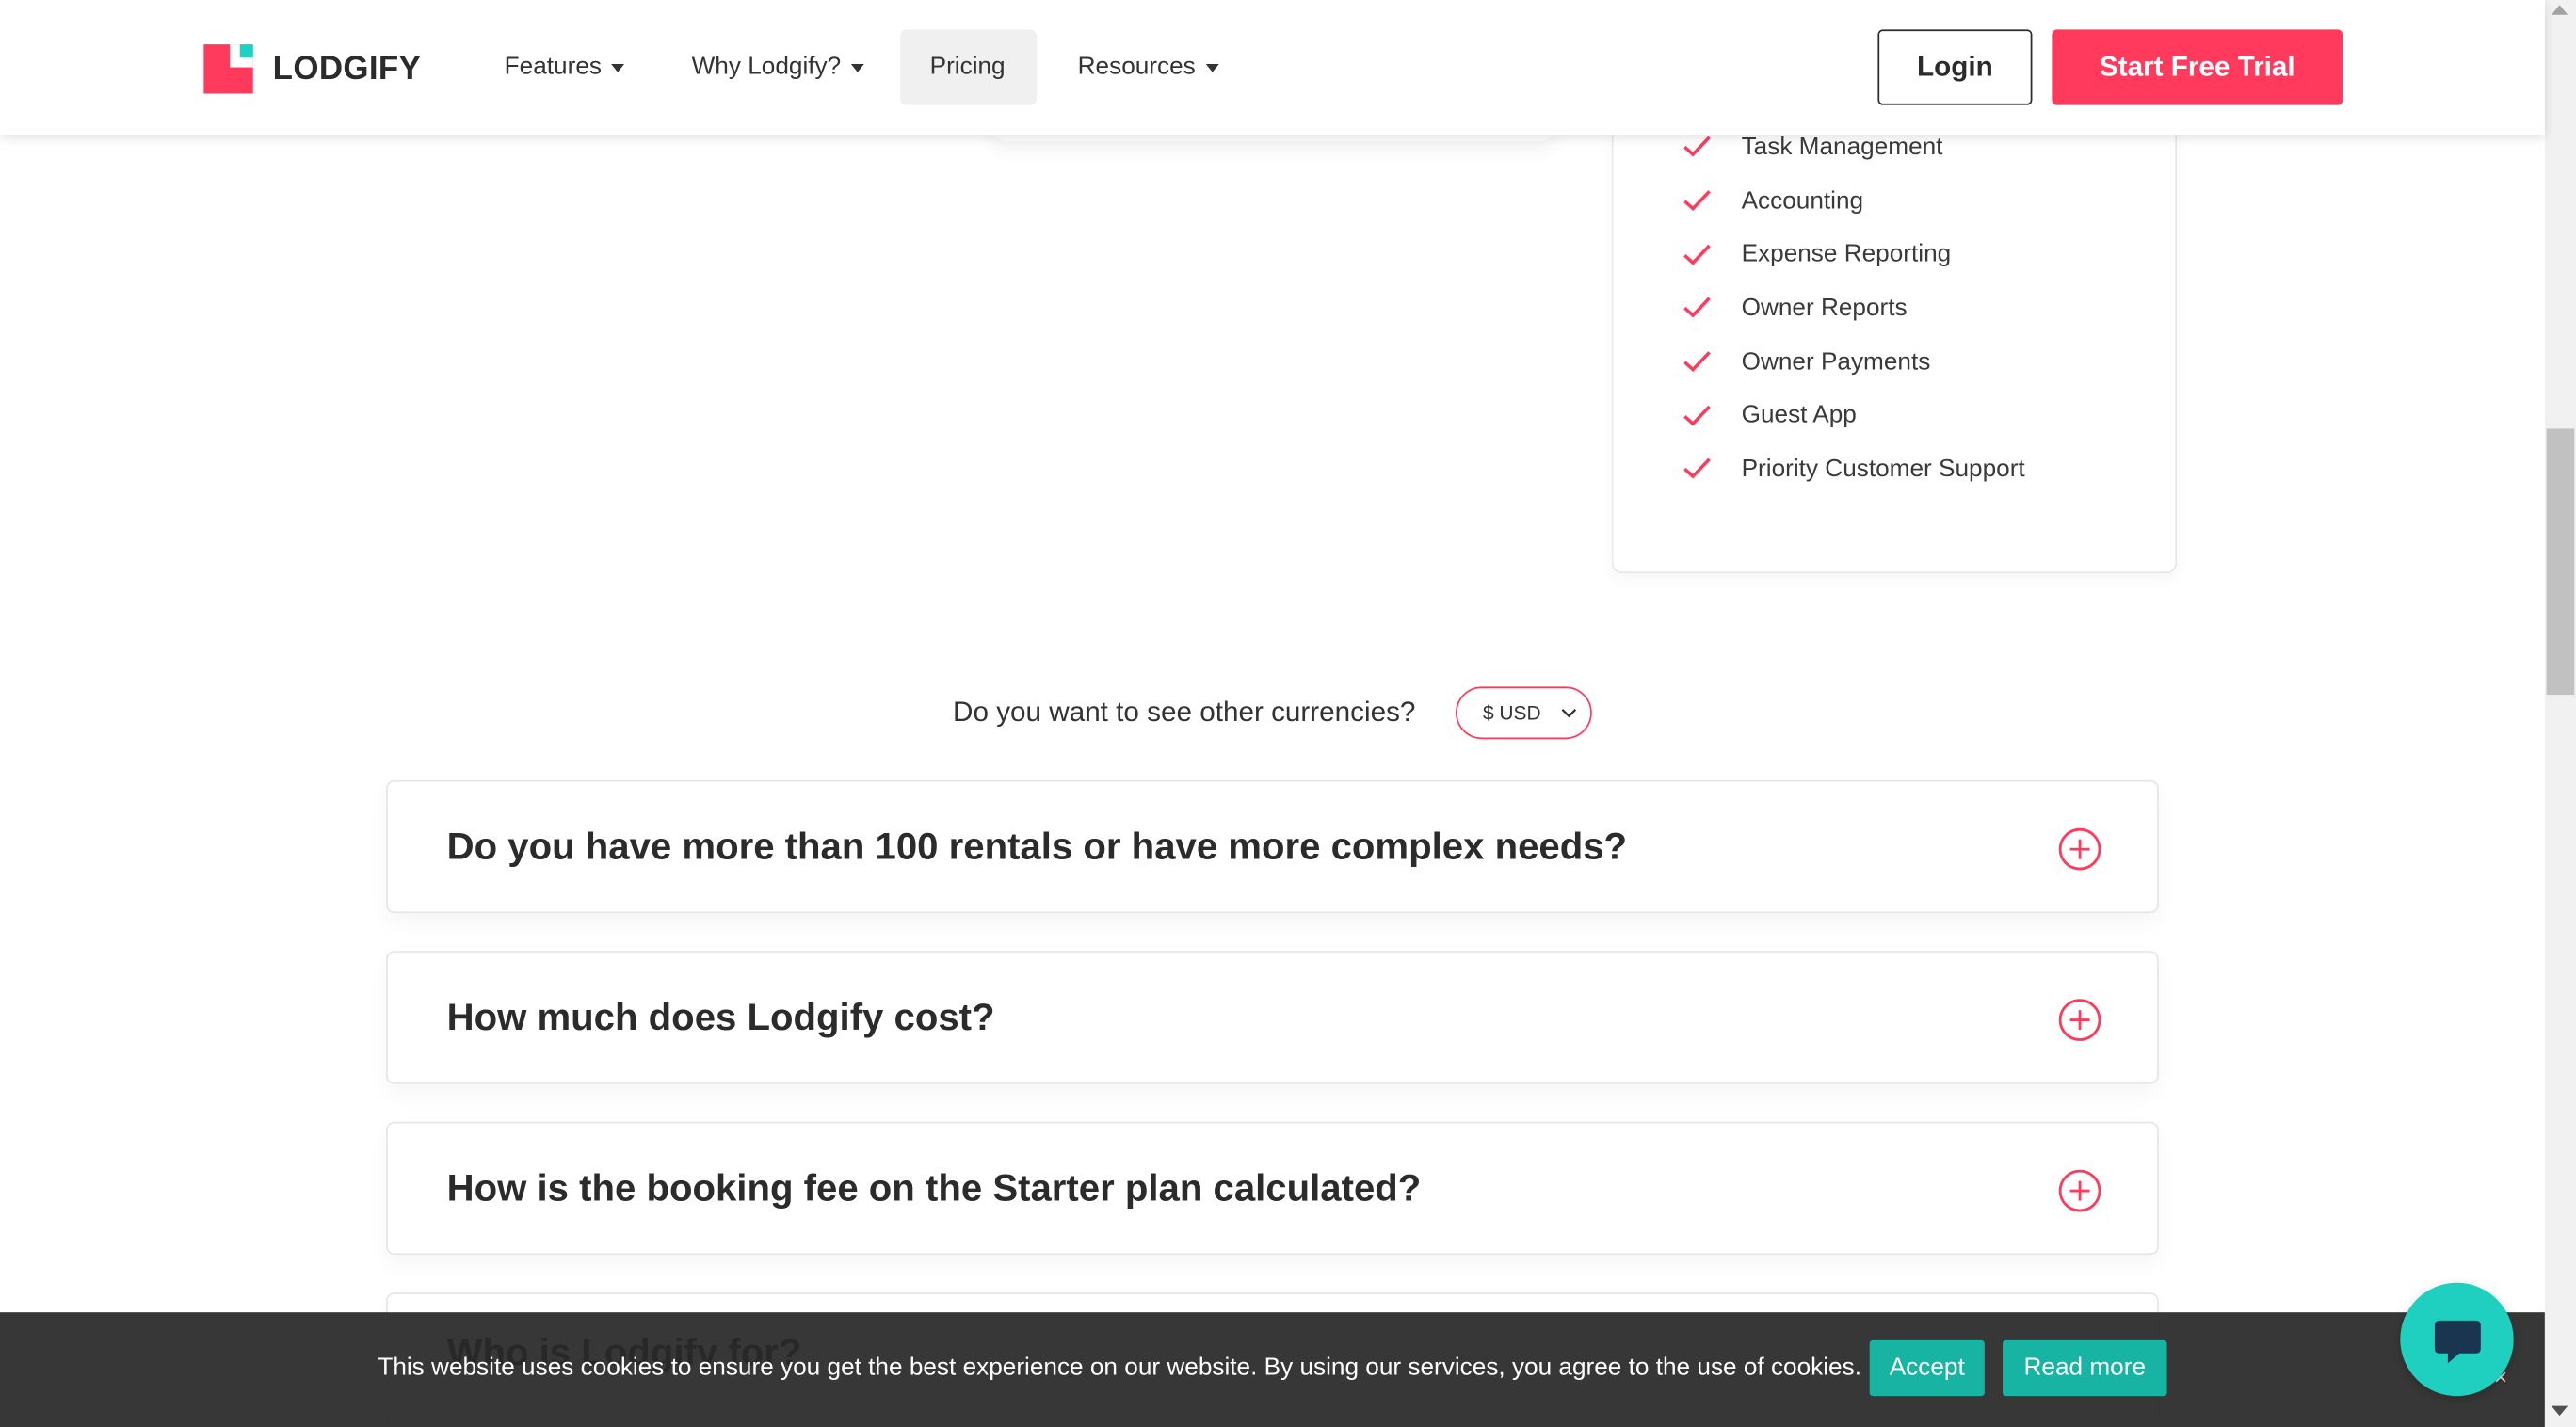  I want to click on feature-item: Guest App, so click(1853, 415).